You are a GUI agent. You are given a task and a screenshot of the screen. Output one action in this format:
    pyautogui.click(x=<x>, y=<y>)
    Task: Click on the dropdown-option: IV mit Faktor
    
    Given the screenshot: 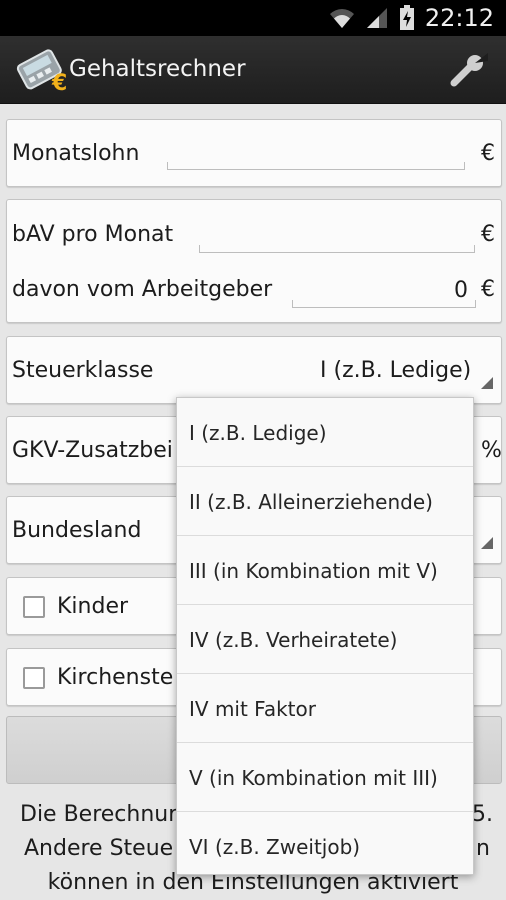 What is the action you would take?
    pyautogui.click(x=325, y=708)
    